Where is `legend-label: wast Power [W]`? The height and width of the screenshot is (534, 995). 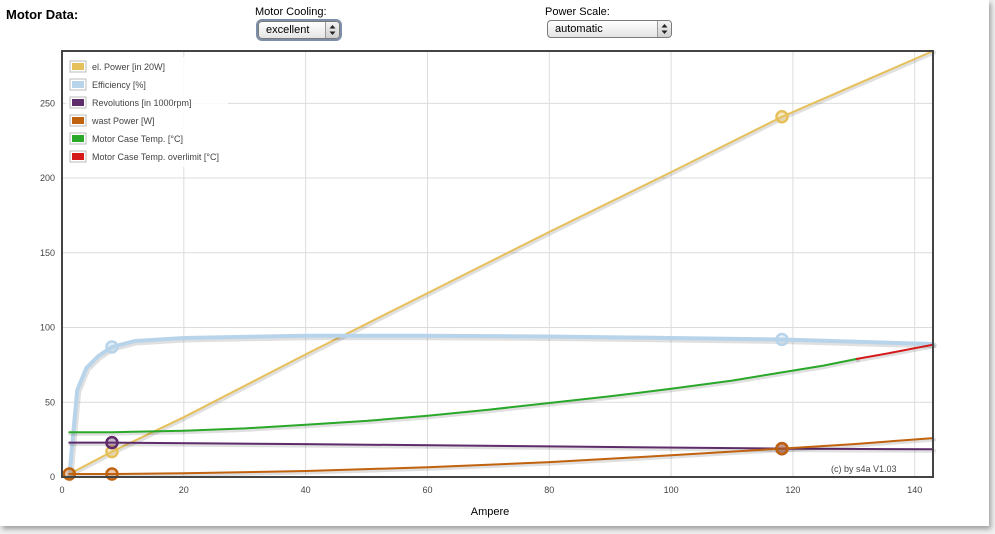 legend-label: wast Power [W] is located at coordinates (123, 121).